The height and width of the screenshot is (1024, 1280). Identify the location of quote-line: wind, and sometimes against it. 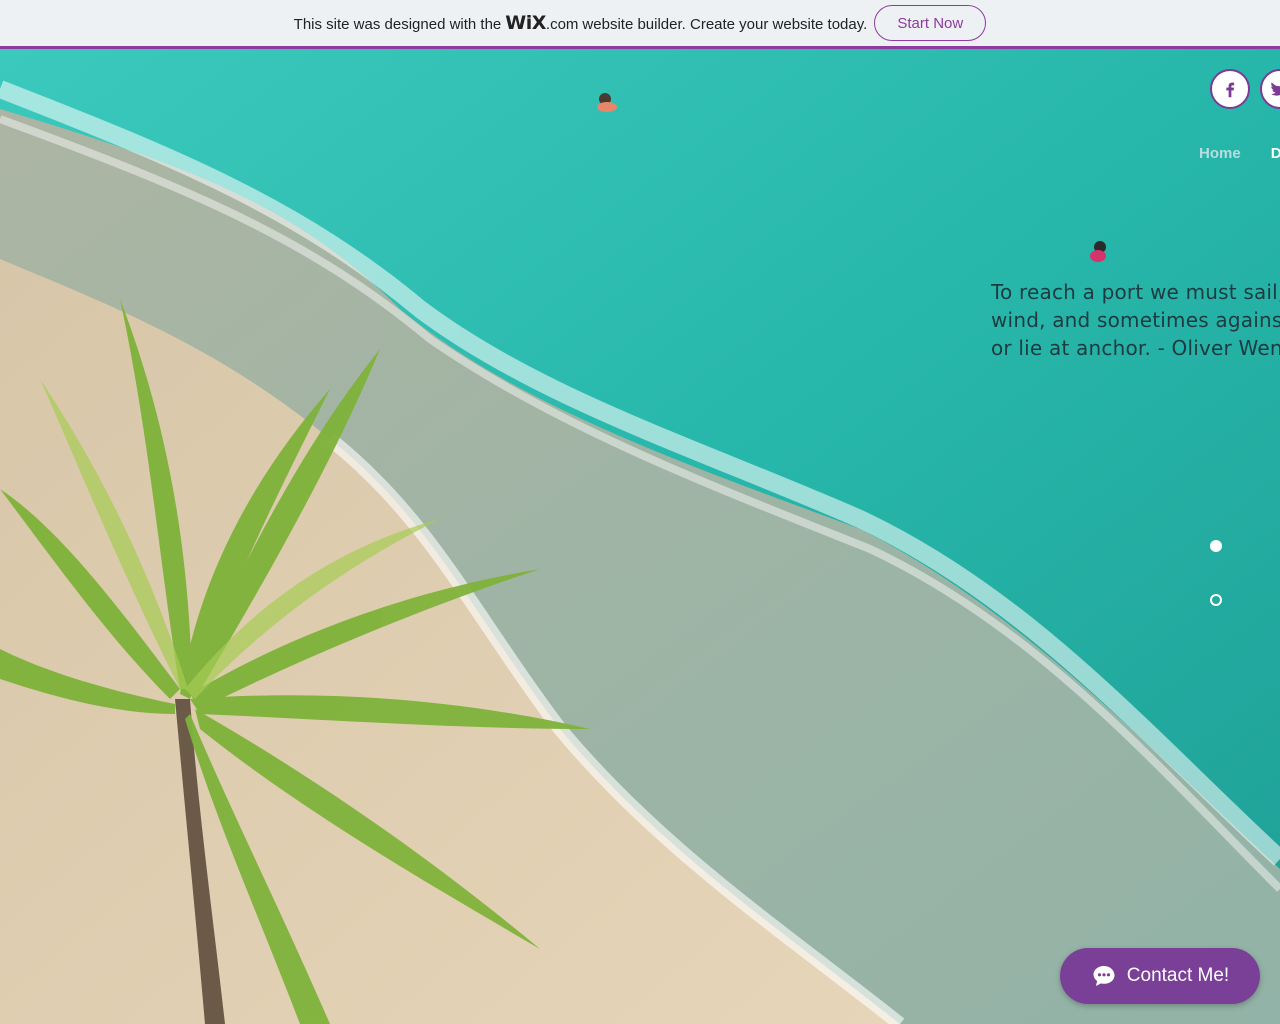
(1135, 320).